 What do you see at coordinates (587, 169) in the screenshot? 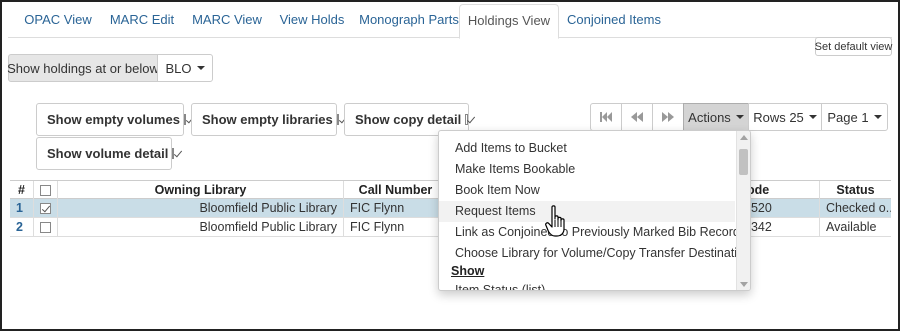
I see `menu-item-make-items-bookable: Make Items Bookable` at bounding box center [587, 169].